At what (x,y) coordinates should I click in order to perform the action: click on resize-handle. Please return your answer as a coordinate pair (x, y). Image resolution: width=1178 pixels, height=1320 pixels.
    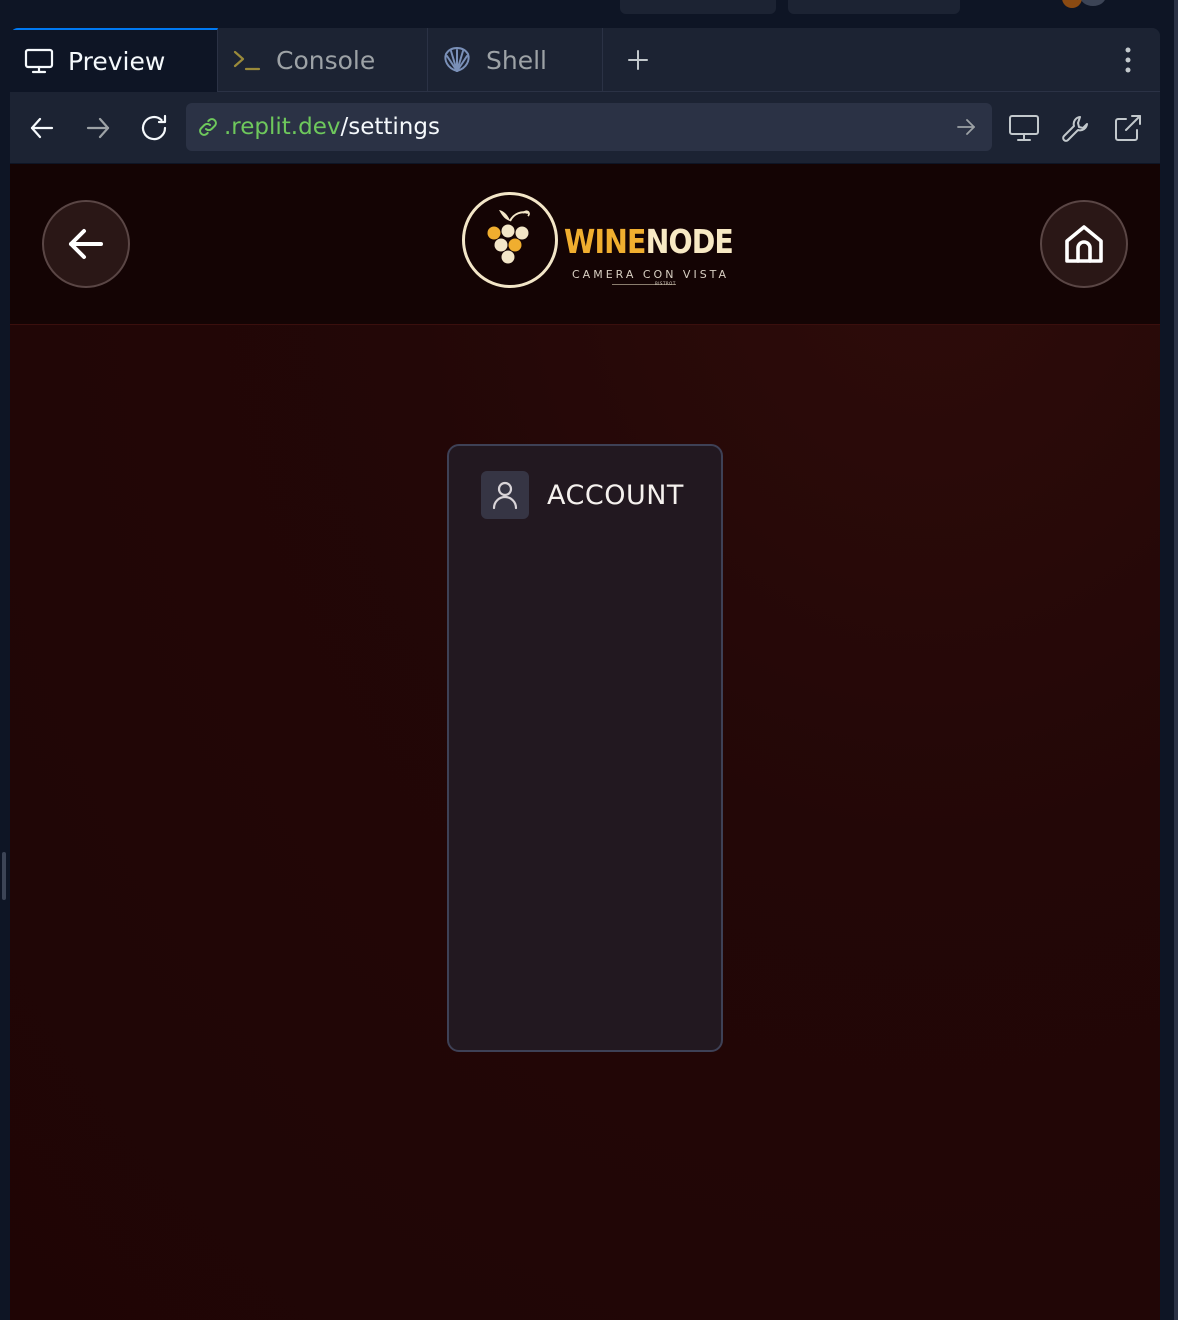
    Looking at the image, I should click on (4, 876).